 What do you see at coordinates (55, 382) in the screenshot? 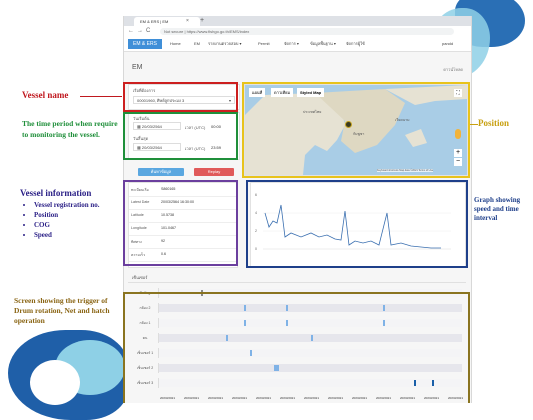
I see `decor-blob-bottom-left-white` at bounding box center [55, 382].